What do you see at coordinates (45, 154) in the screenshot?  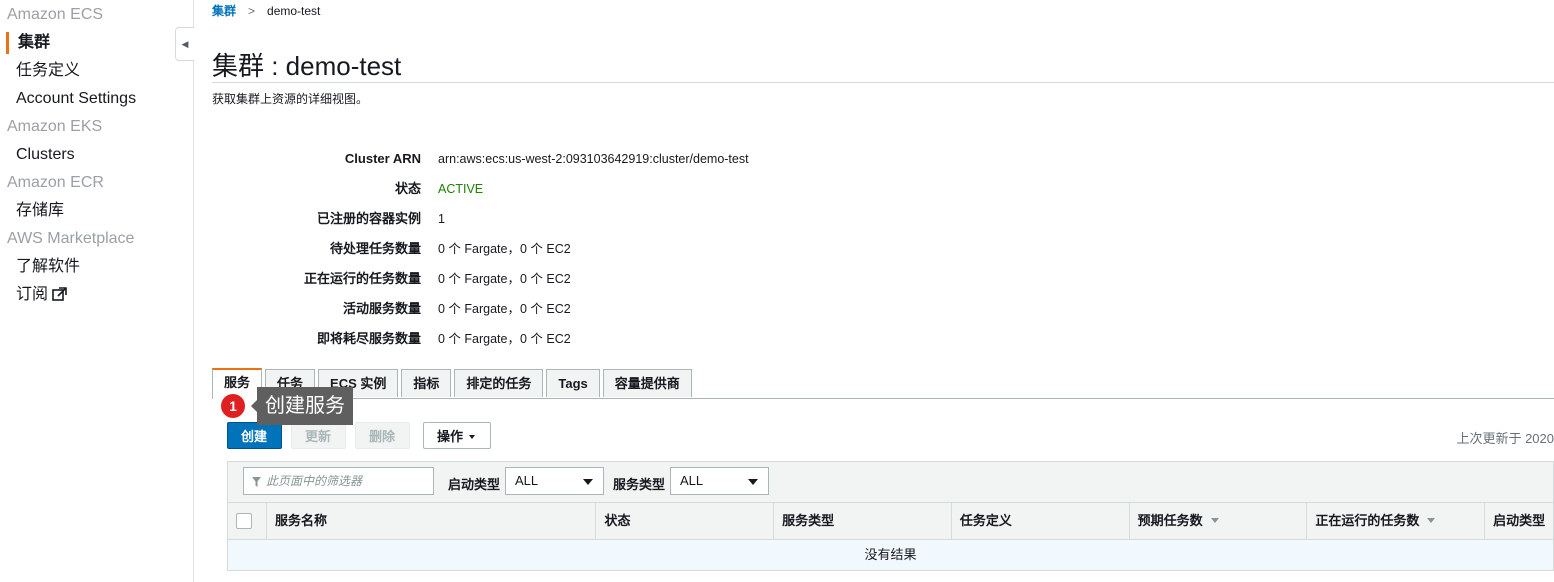 I see `sidebar-label: Clusters` at bounding box center [45, 154].